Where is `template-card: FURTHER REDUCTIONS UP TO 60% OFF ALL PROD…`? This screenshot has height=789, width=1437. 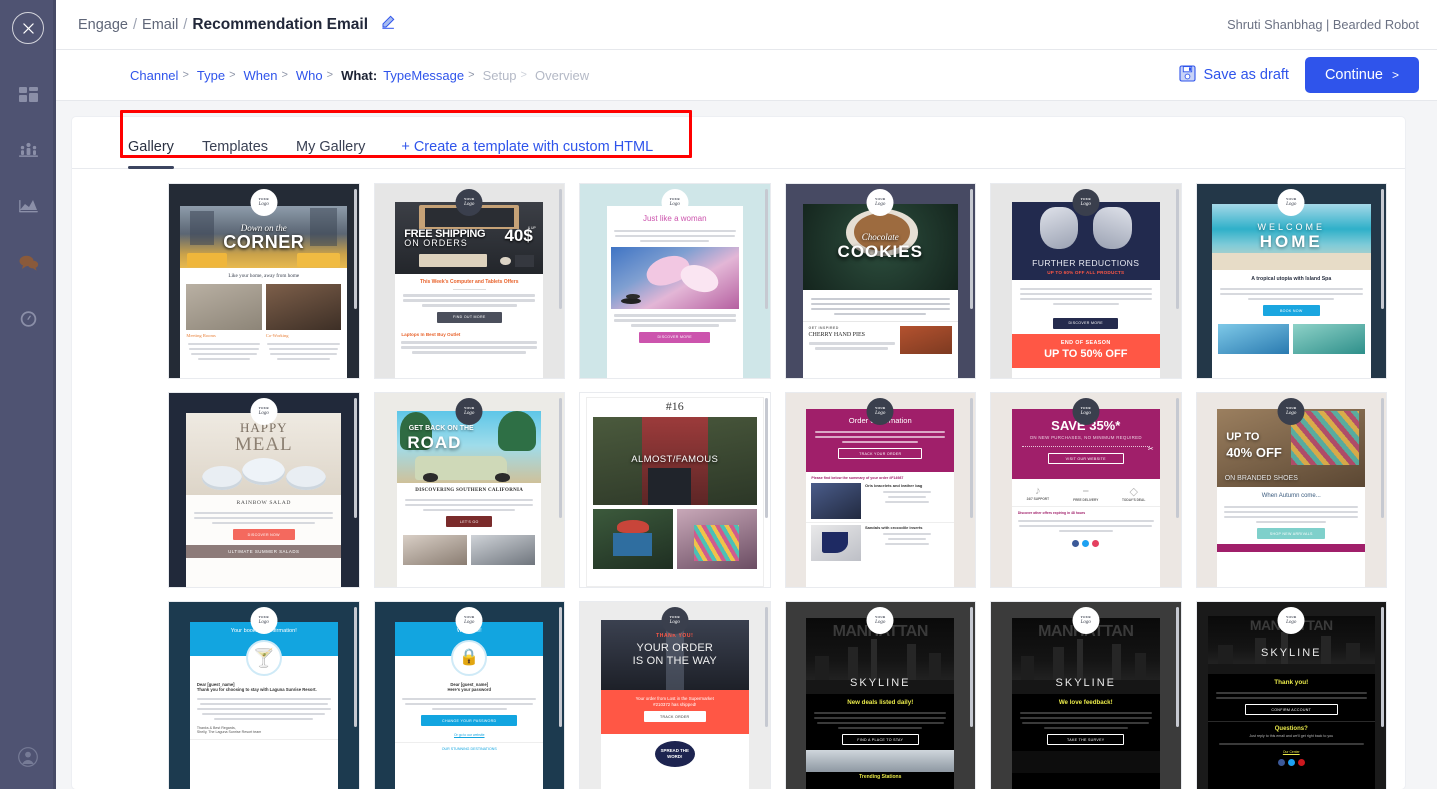 template-card: FURTHER REDUCTIONS UP TO 60% OFF ALL PROD… is located at coordinates (1086, 281).